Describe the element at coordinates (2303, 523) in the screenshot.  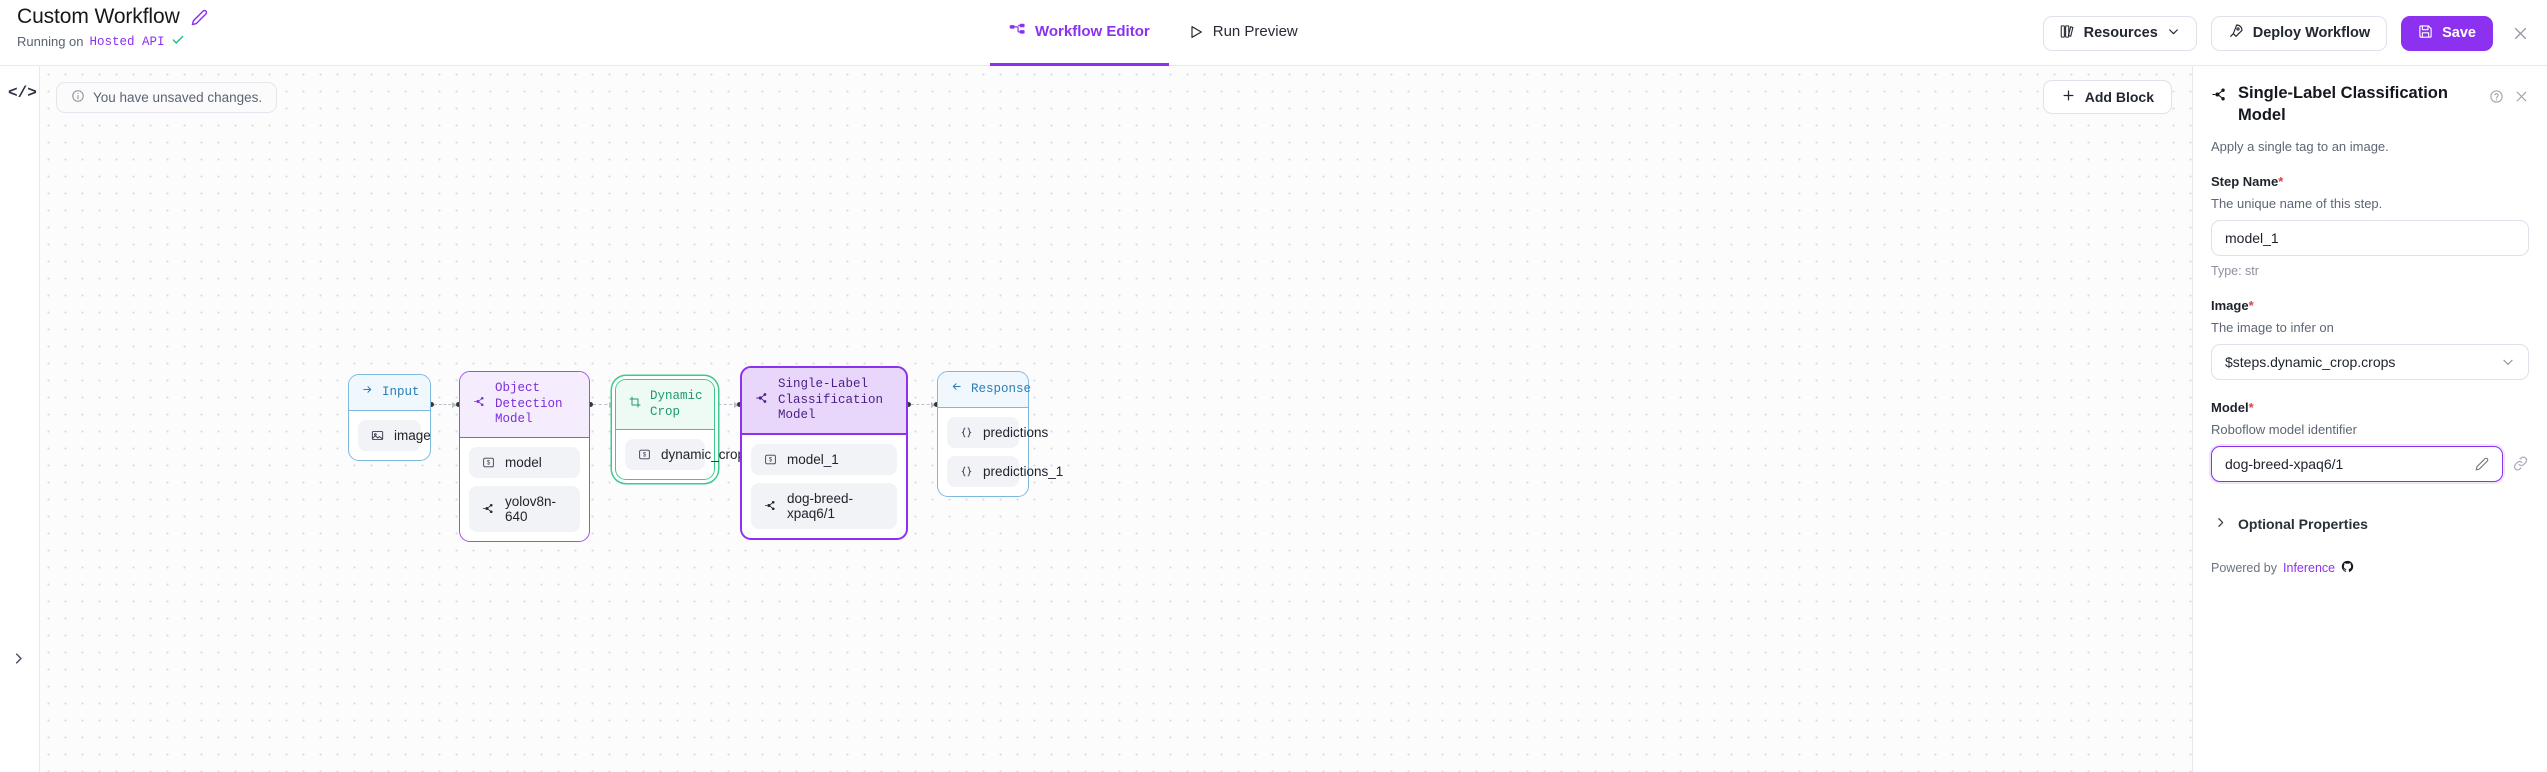
I see `optional-properties-label: Optional Properties` at that location.